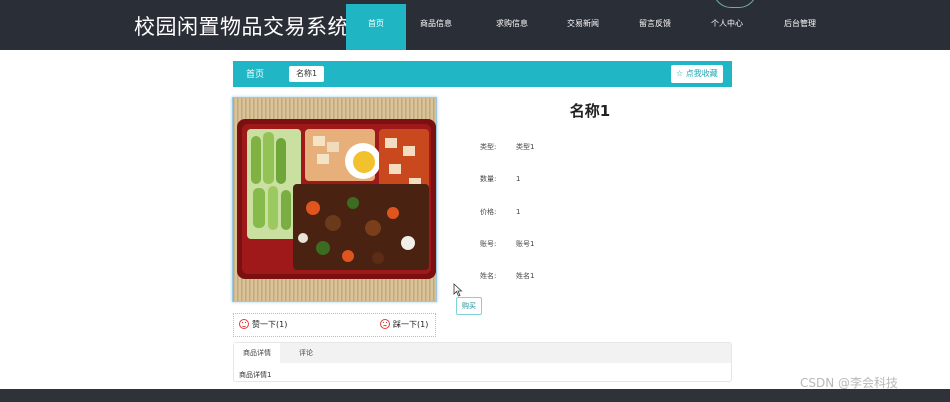 The image size is (950, 402). What do you see at coordinates (525, 147) in the screenshot?
I see `info-value: 类型1` at bounding box center [525, 147].